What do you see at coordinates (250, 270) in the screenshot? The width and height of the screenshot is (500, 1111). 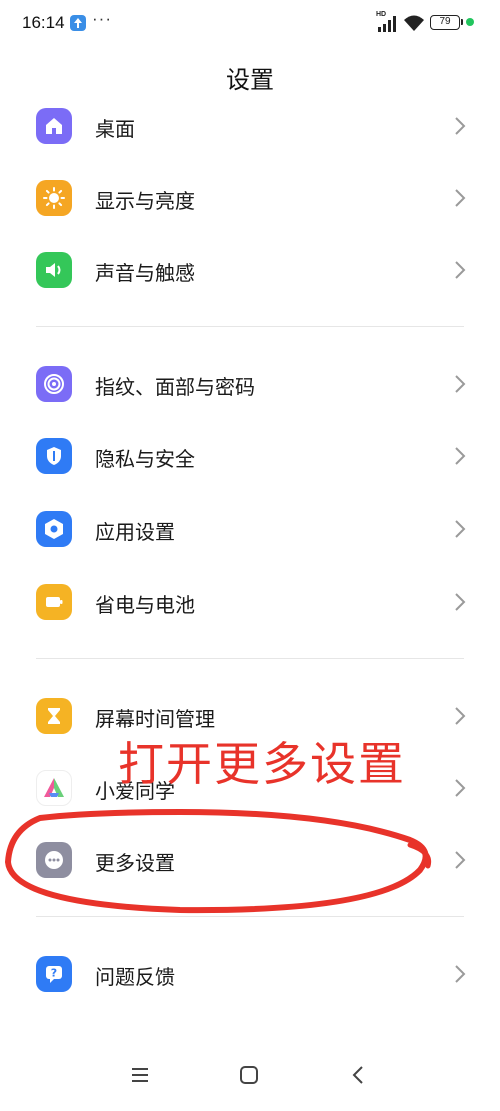 I see `menu-item-sound: 声音与触感` at bounding box center [250, 270].